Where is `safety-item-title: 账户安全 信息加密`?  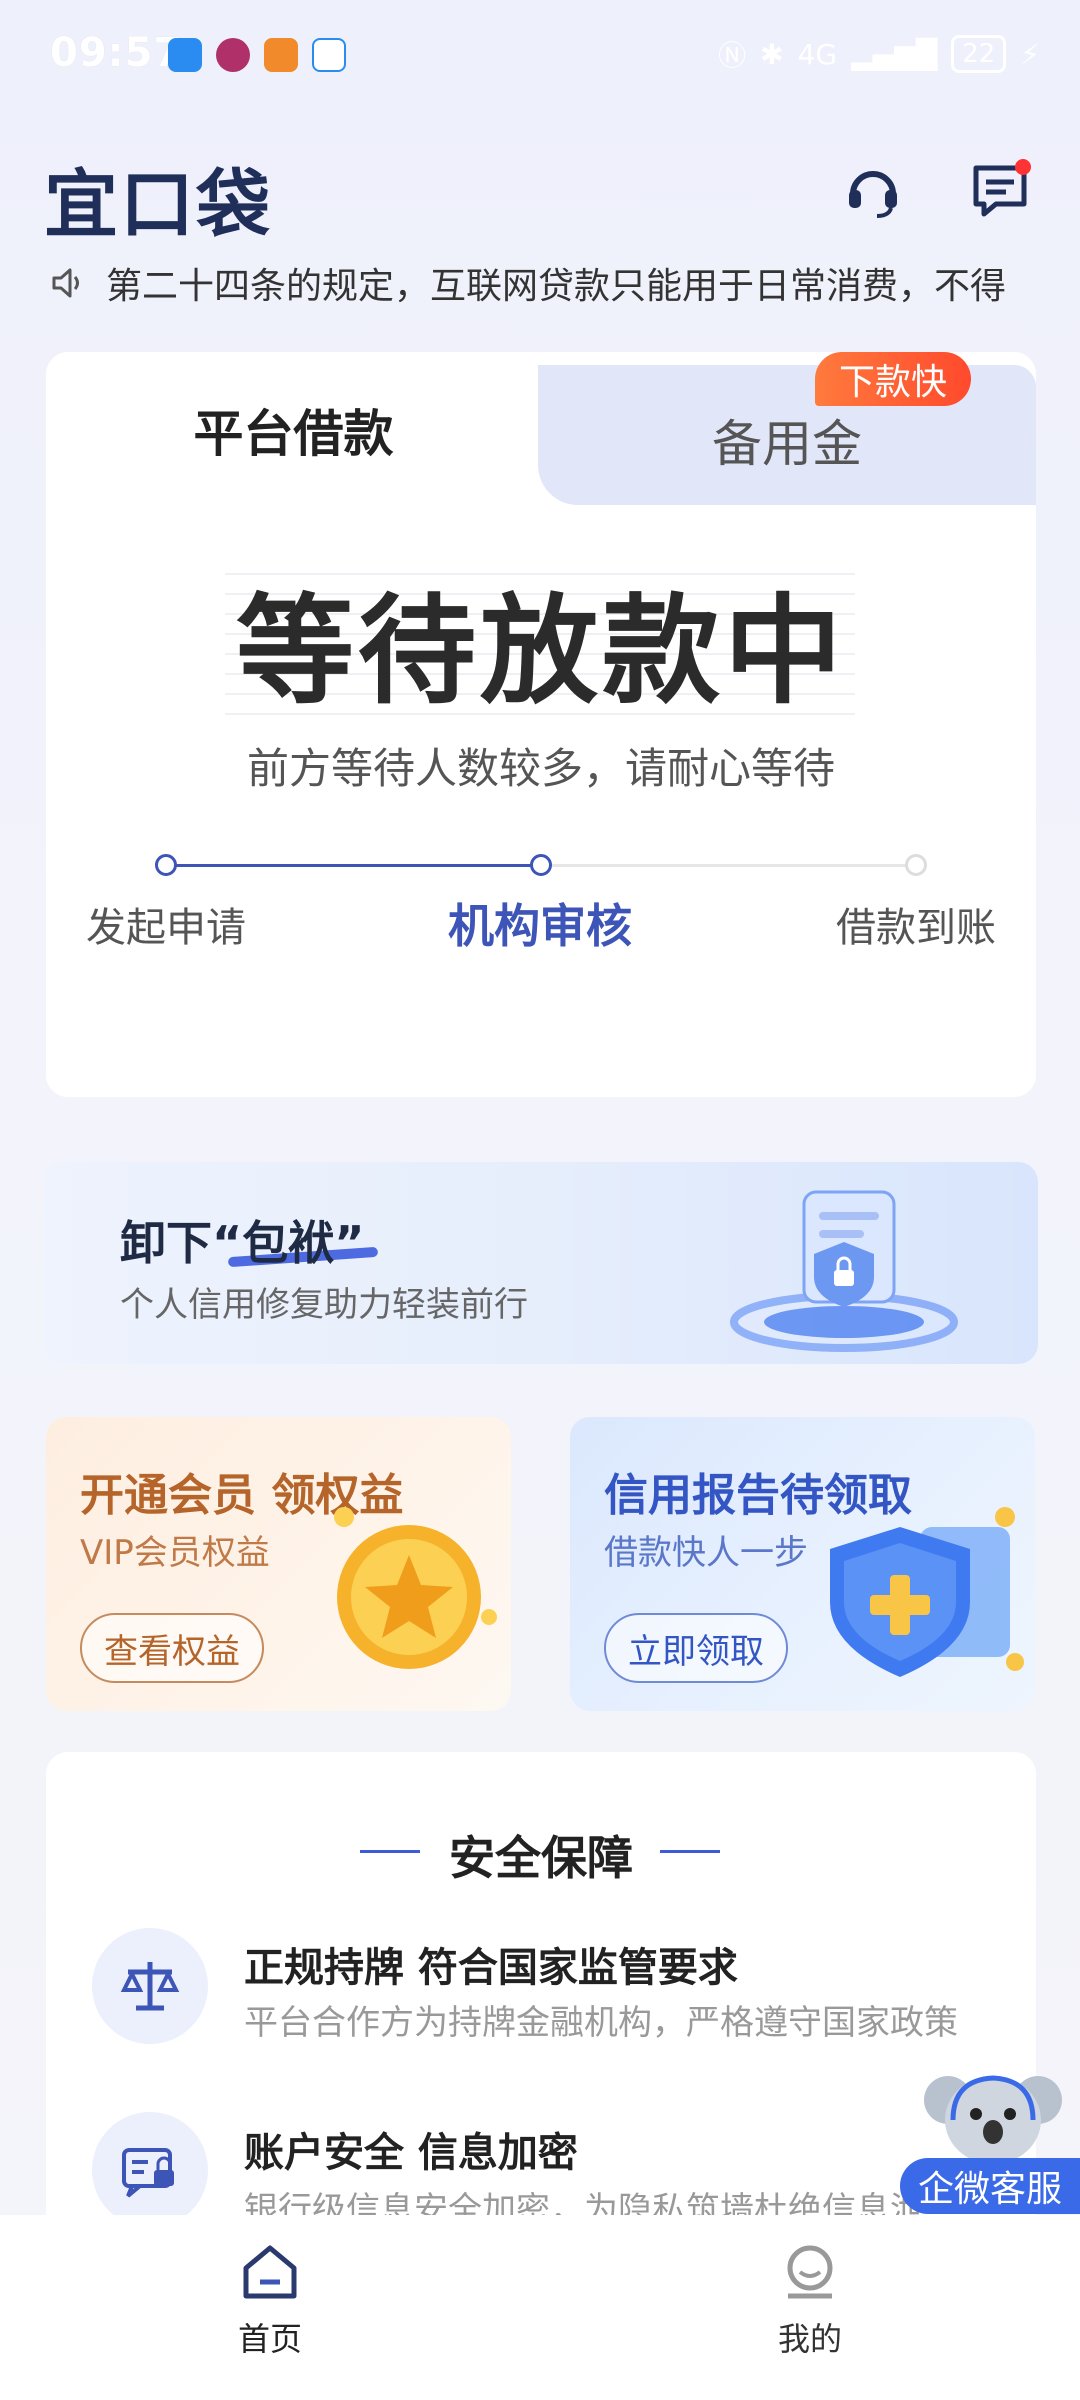
safety-item-title: 账户安全 信息加密 is located at coordinates (411, 2153).